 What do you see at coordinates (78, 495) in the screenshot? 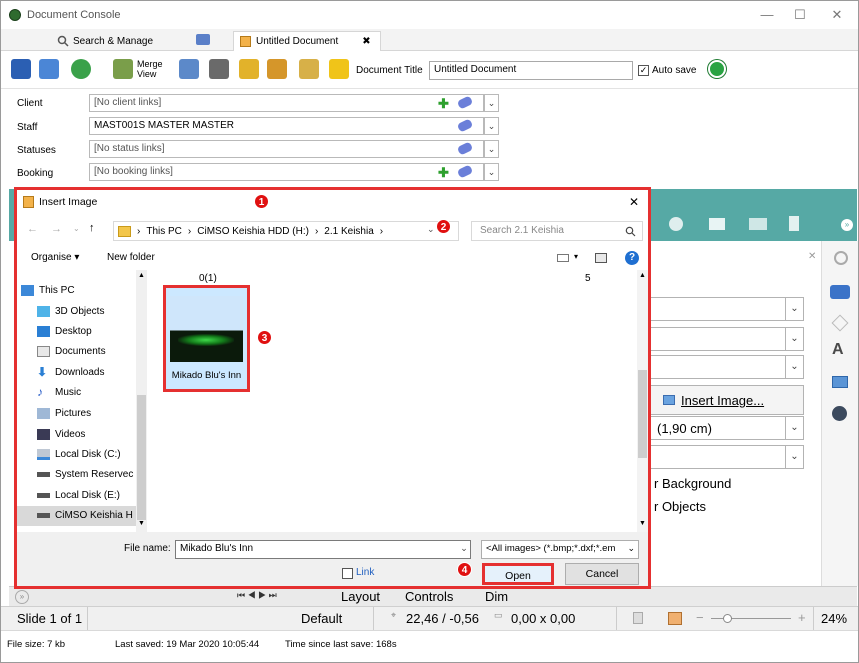
I see `nav-item-local-disk-e: Local Disk (E:)` at bounding box center [78, 495].